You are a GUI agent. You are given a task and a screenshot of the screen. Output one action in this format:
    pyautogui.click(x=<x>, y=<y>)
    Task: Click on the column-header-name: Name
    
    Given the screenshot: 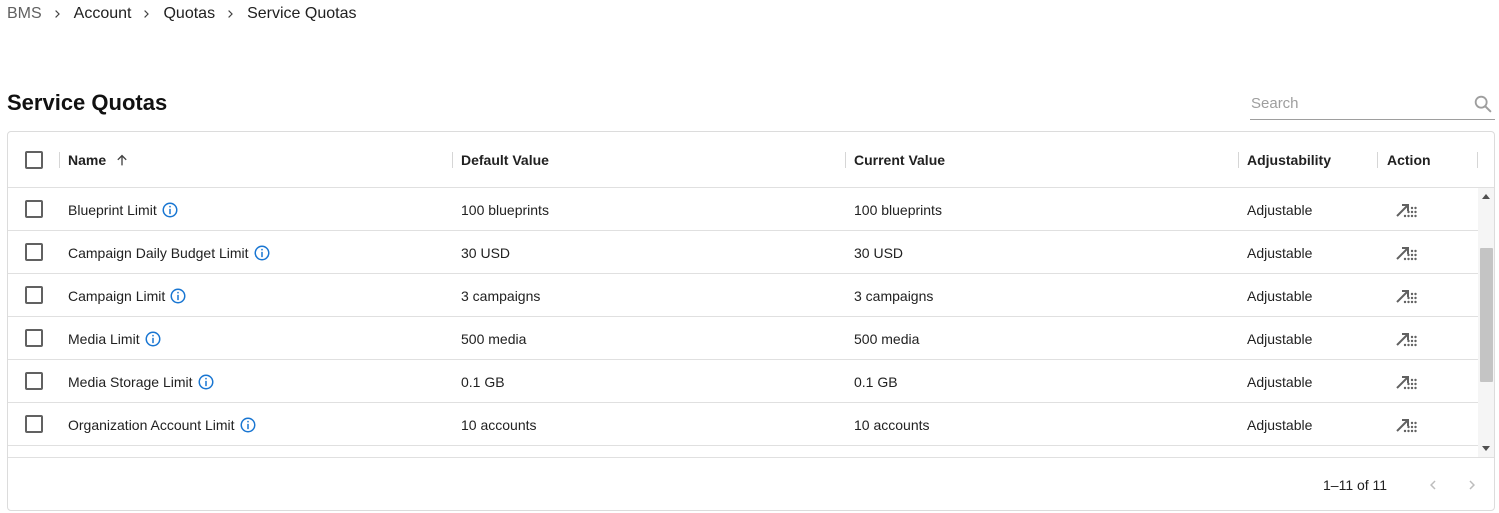 What is the action you would take?
    pyautogui.click(x=99, y=160)
    